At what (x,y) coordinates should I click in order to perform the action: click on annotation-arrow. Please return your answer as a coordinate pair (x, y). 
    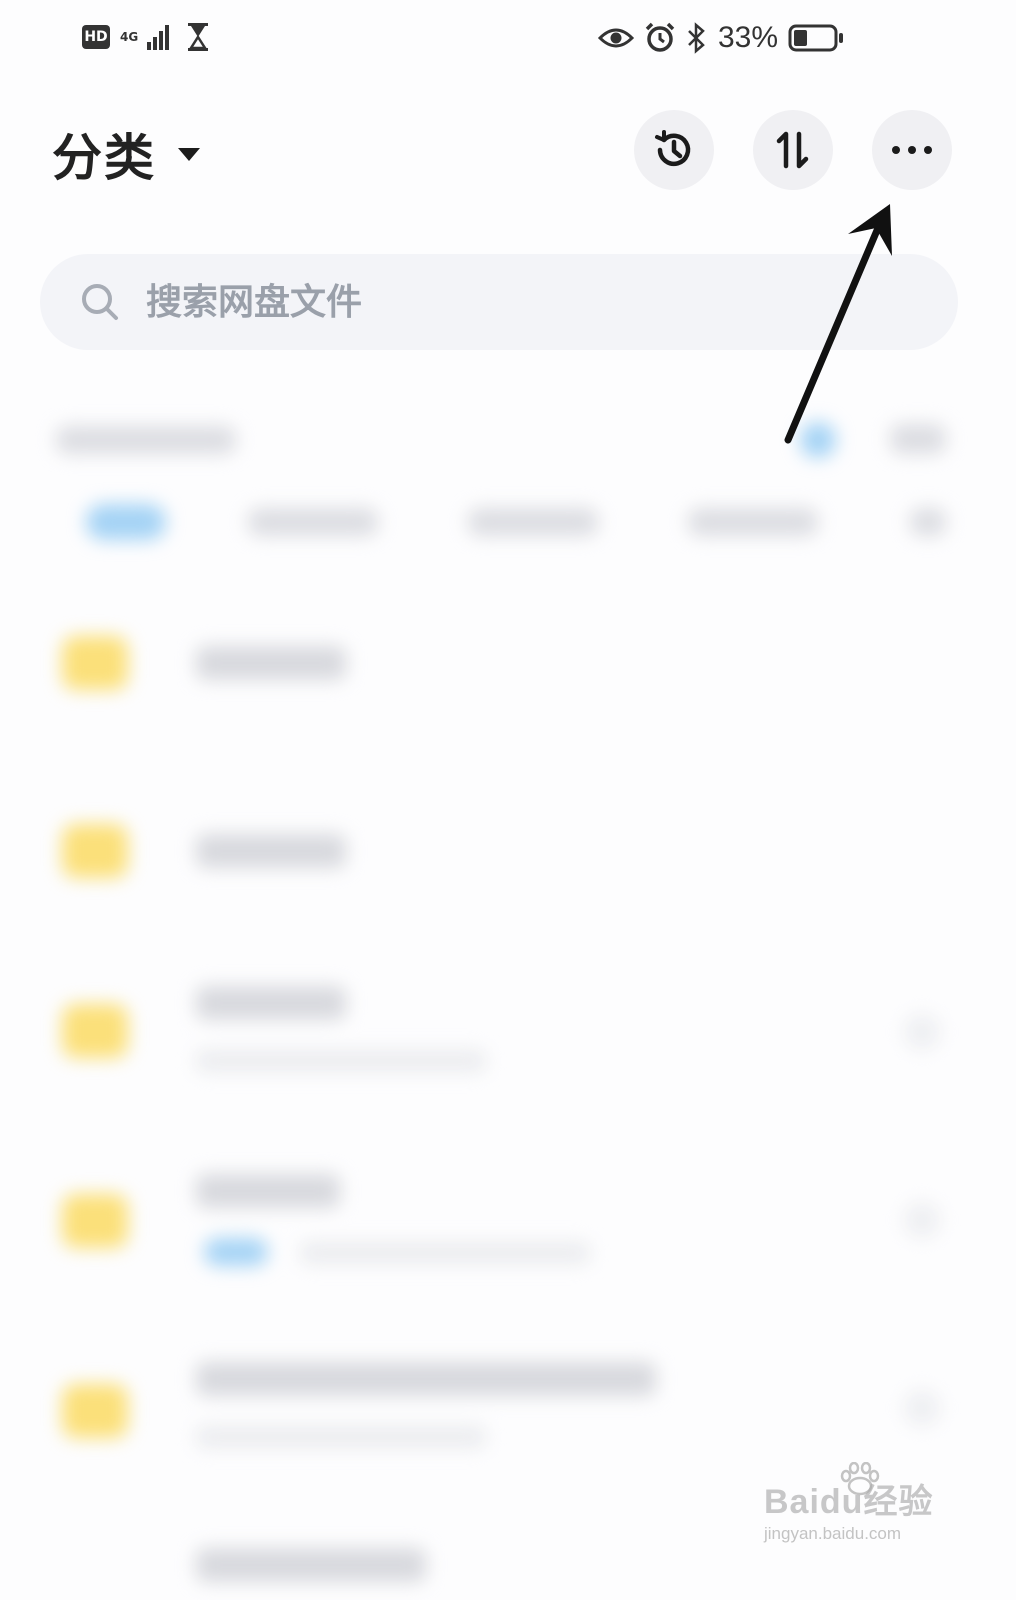
    Looking at the image, I should click on (838, 324).